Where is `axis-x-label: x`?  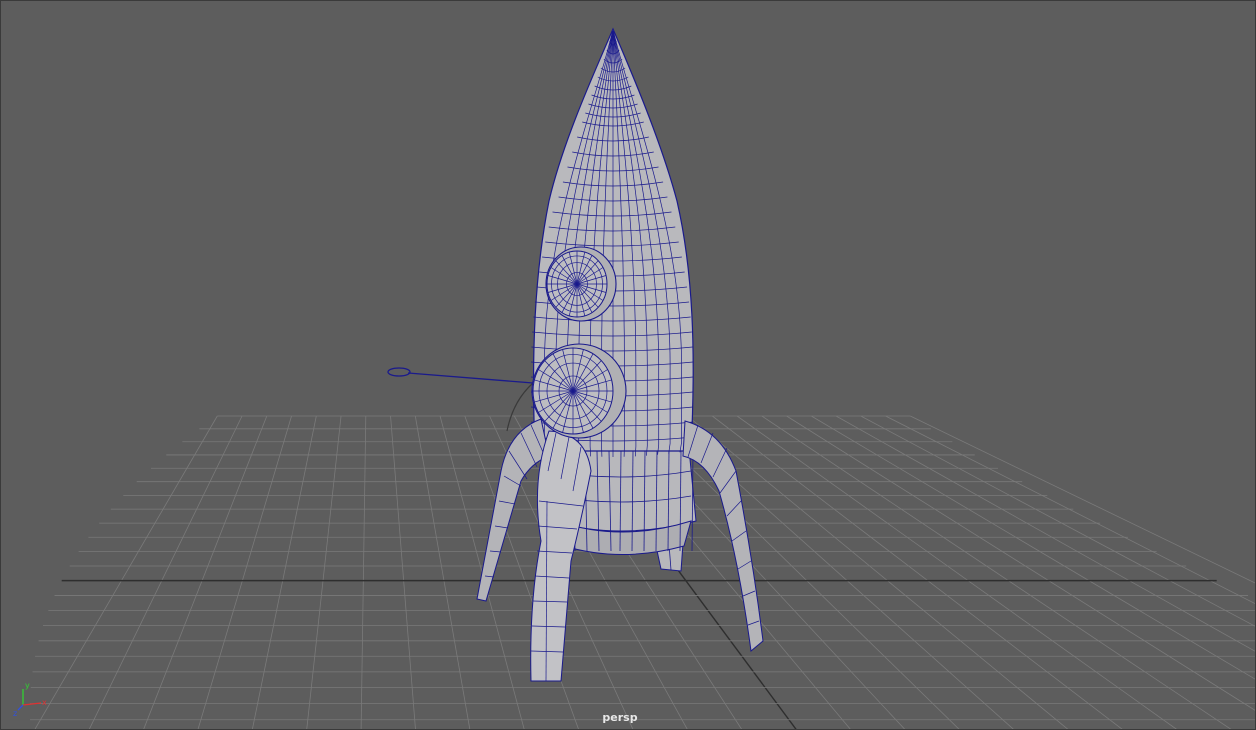
axis-x-label: x is located at coordinates (44, 702).